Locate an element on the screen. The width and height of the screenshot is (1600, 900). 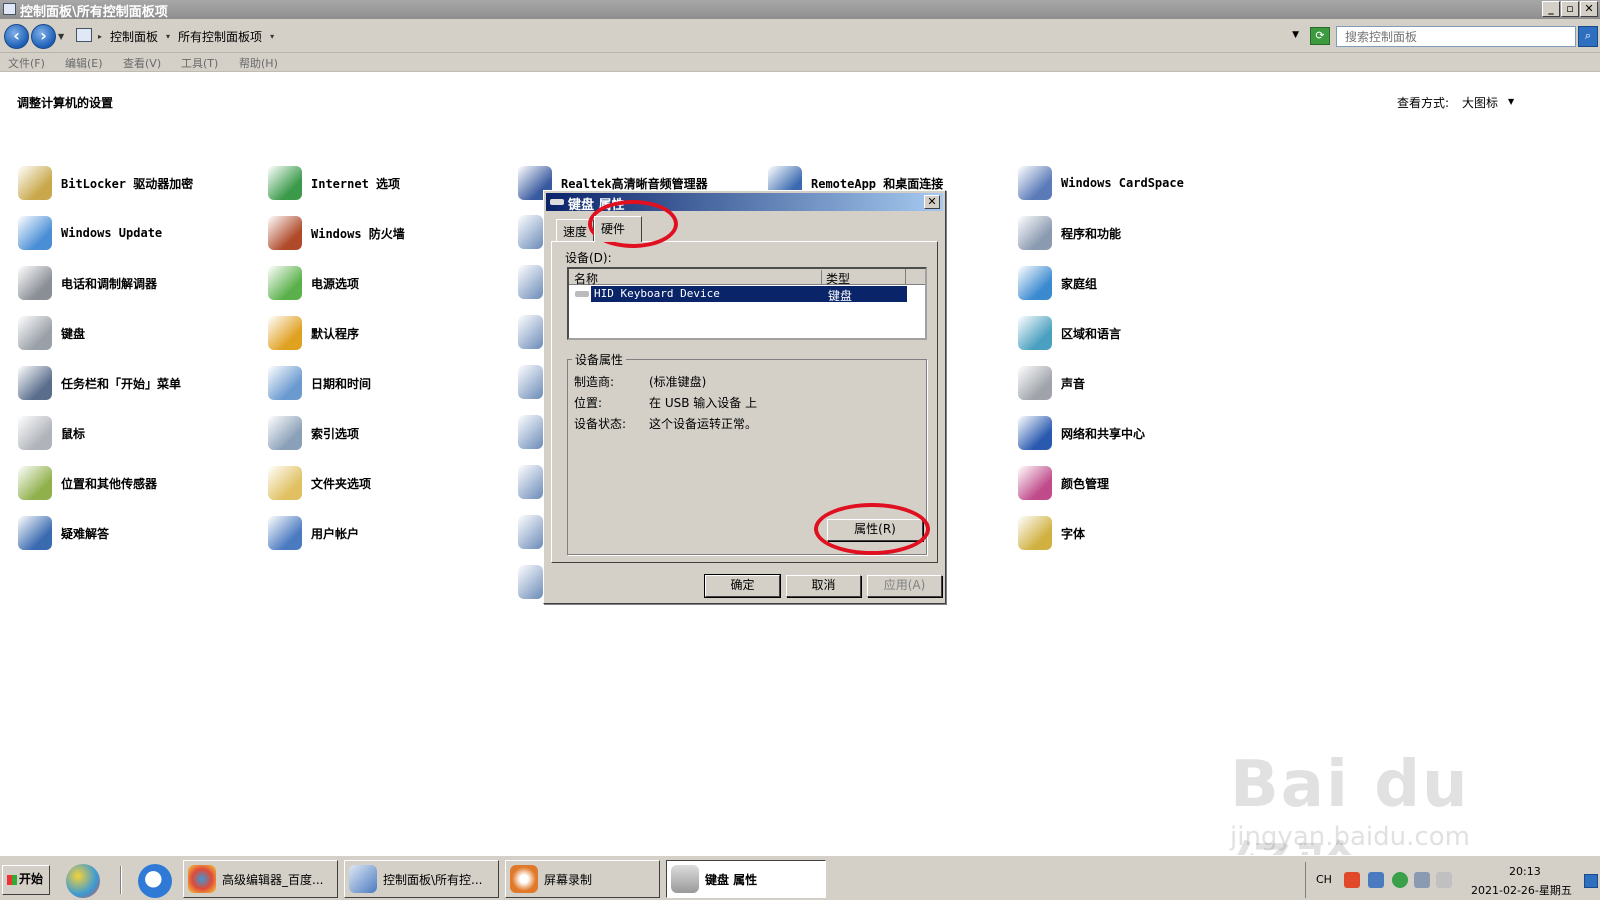
tray-app-icon is located at coordinates (1376, 880).